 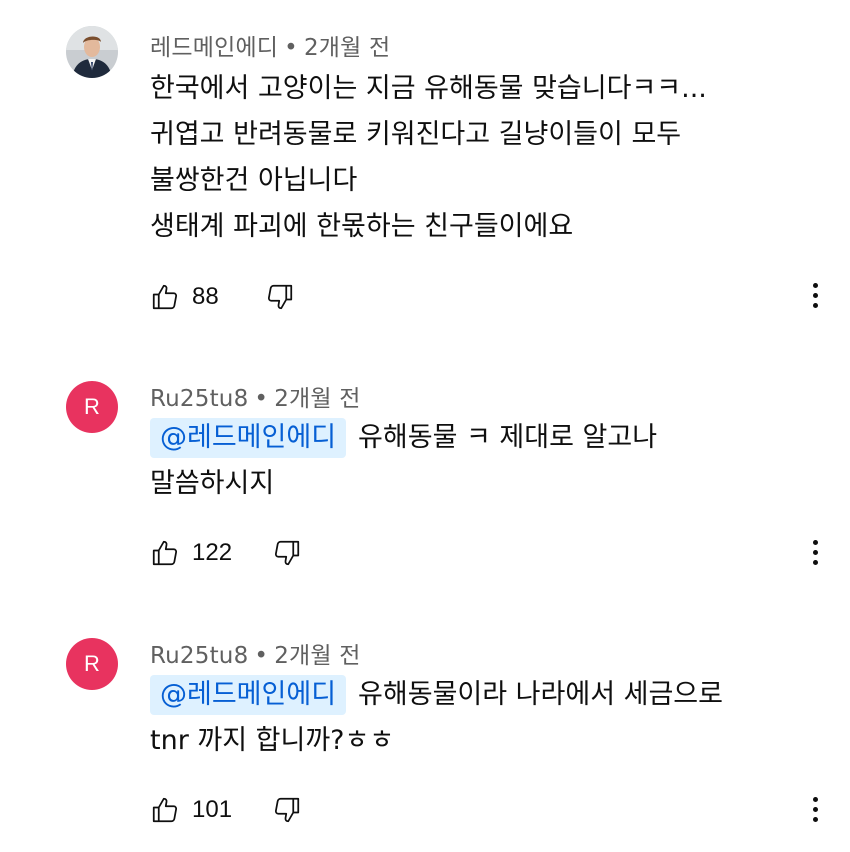 What do you see at coordinates (184, 297) in the screenshot?
I see `like-button: 88` at bounding box center [184, 297].